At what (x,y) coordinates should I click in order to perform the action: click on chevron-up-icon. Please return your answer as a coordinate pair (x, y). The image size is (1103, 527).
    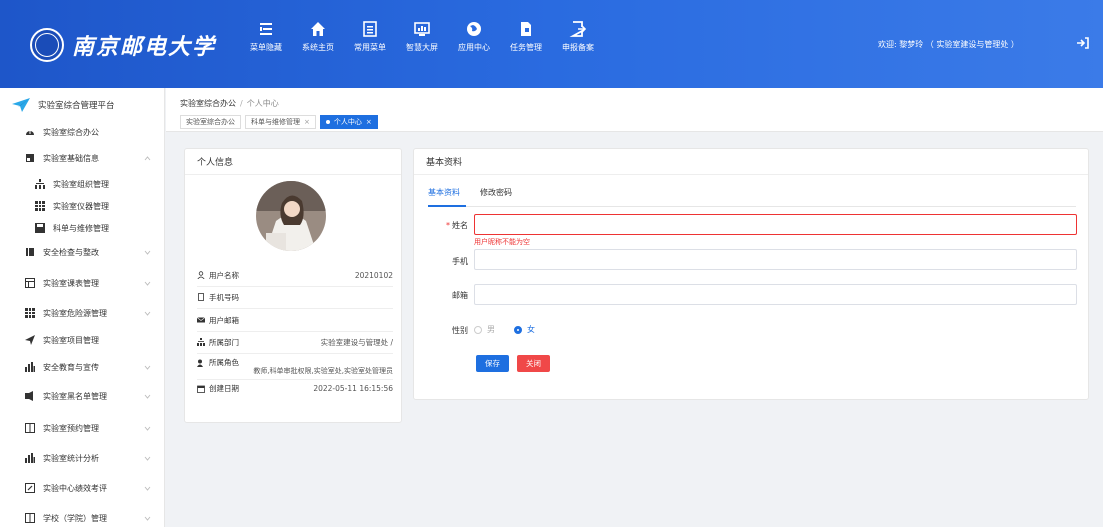
    Looking at the image, I should click on (147, 158).